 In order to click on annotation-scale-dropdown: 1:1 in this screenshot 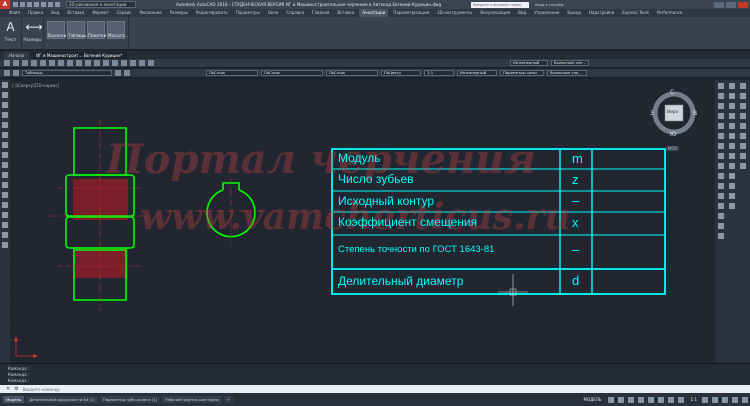, I will do `click(439, 73)`.